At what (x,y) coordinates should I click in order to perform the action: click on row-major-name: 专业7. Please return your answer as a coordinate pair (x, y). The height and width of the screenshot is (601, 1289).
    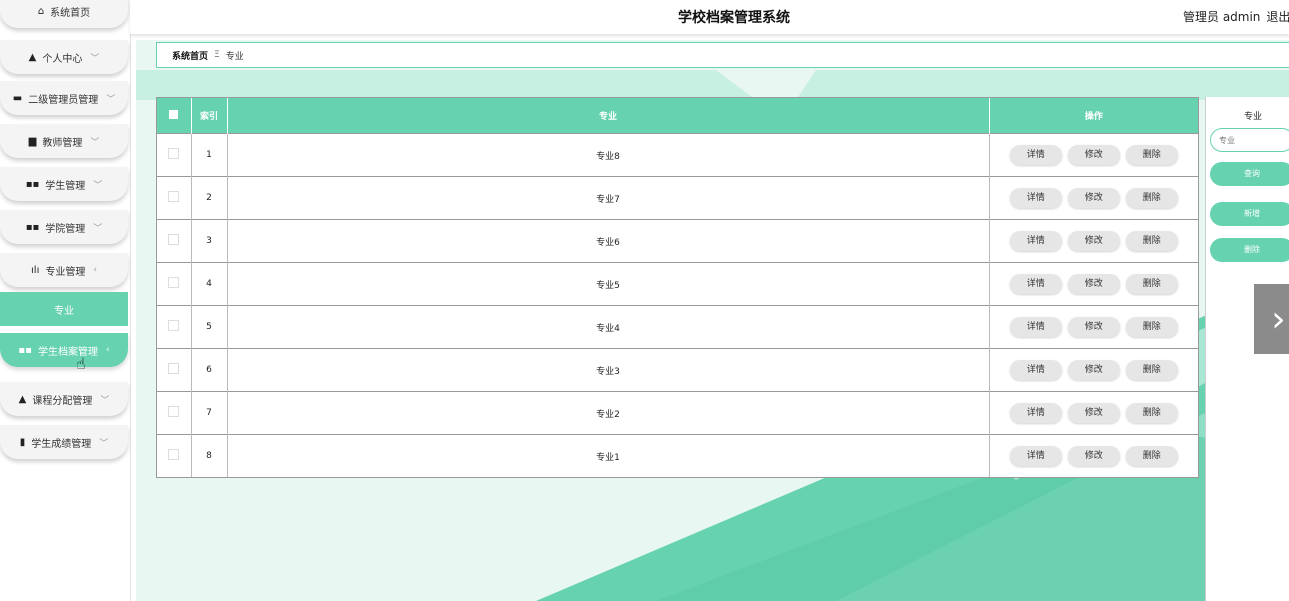
    Looking at the image, I should click on (608, 198).